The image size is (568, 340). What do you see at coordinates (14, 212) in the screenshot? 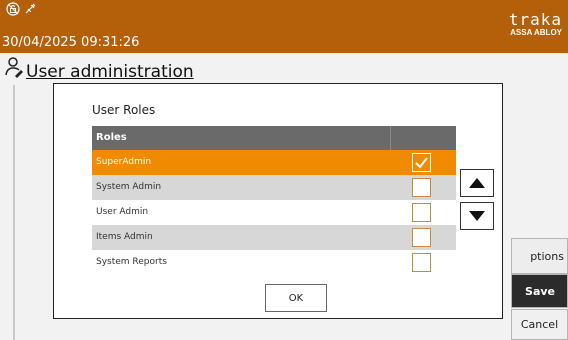
I see `content-edge` at bounding box center [14, 212].